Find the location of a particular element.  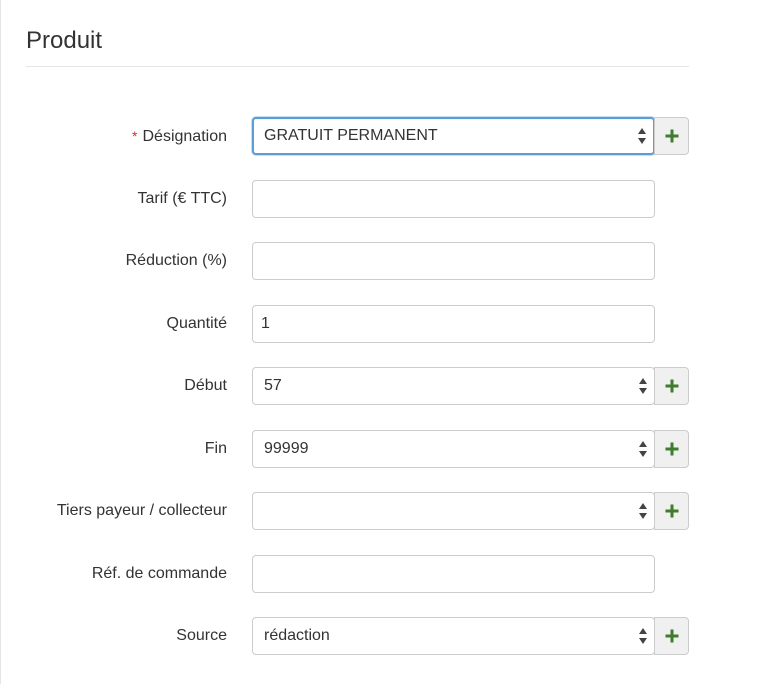

tiers-row: Tiers payeur / collecteur is located at coordinates (351, 511).